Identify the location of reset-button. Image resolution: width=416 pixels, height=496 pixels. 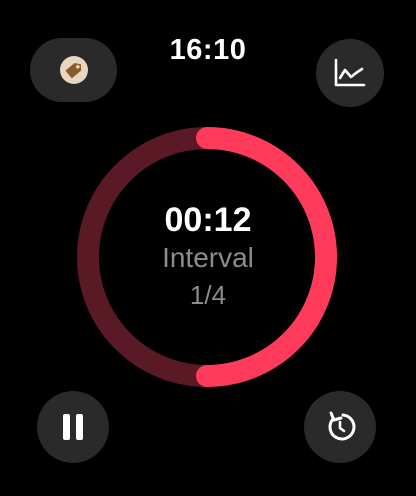
(340, 427).